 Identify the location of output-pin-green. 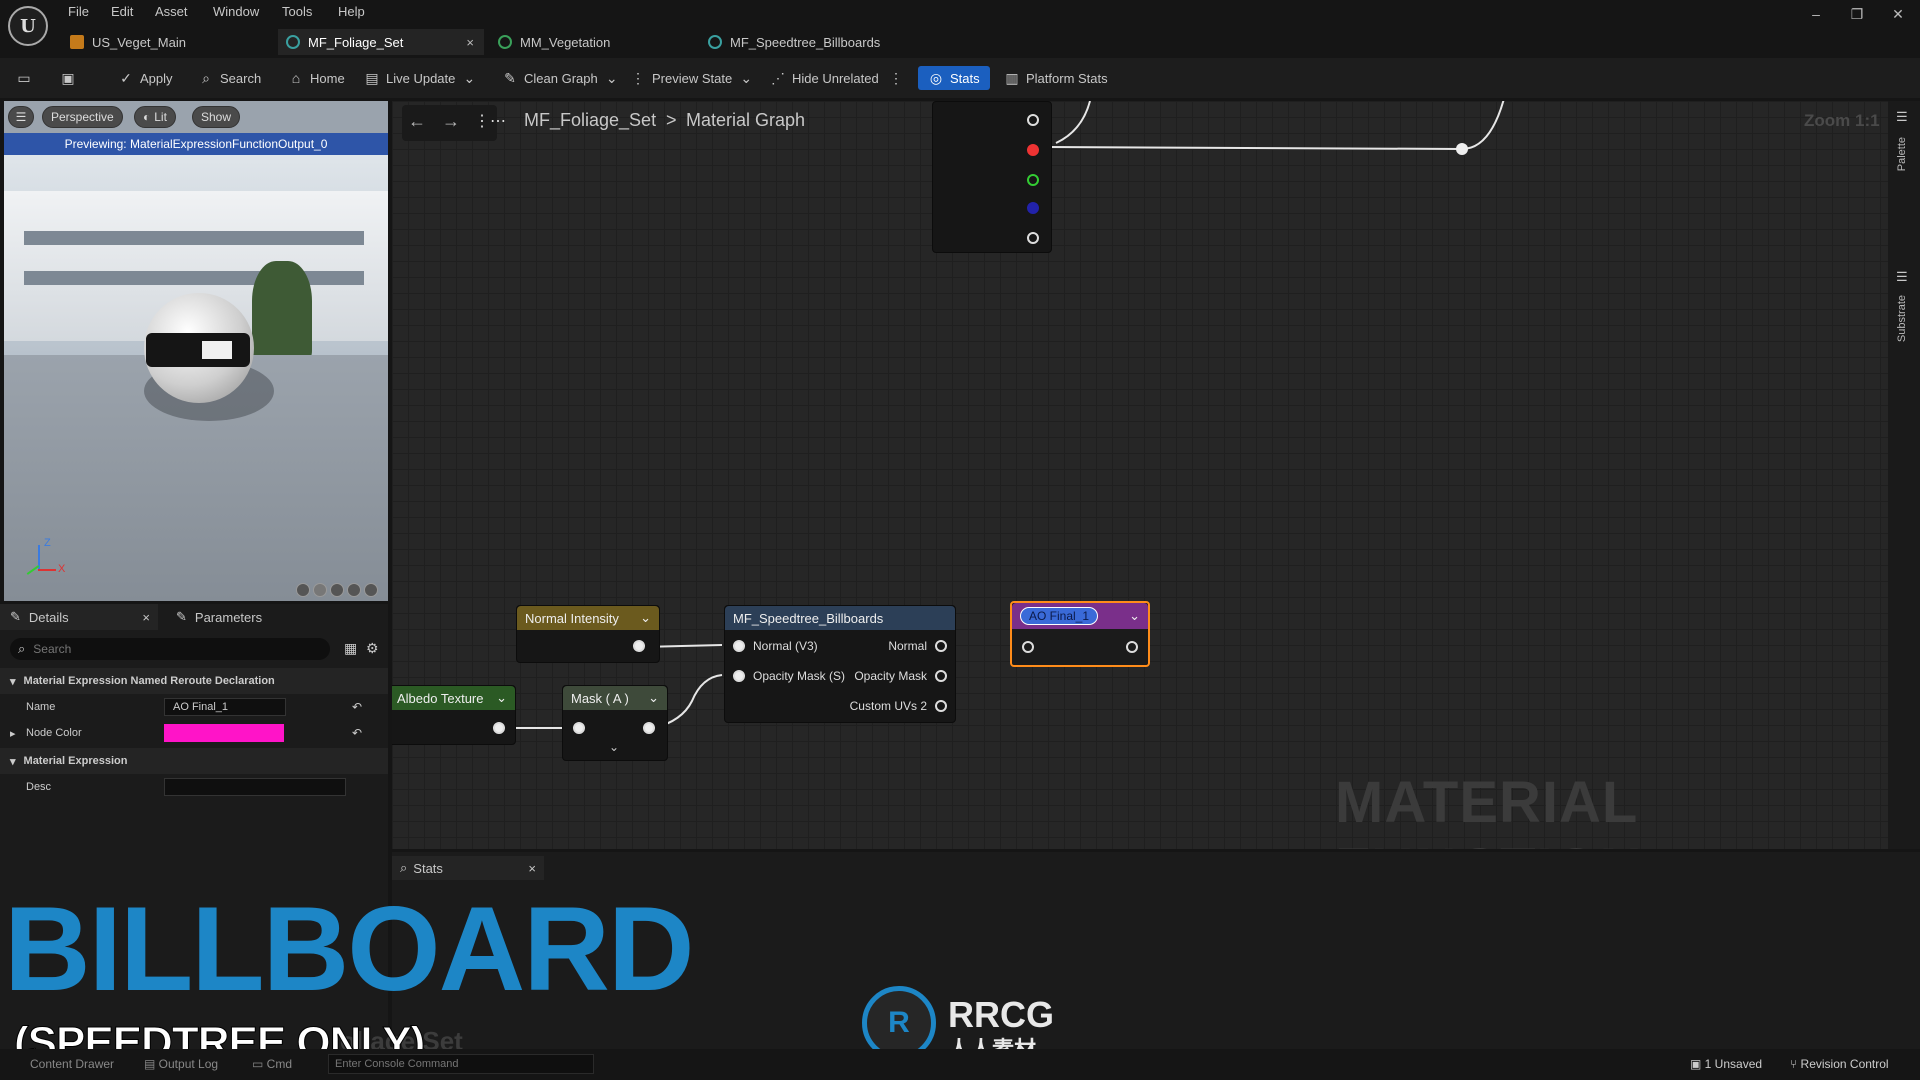
(1033, 180).